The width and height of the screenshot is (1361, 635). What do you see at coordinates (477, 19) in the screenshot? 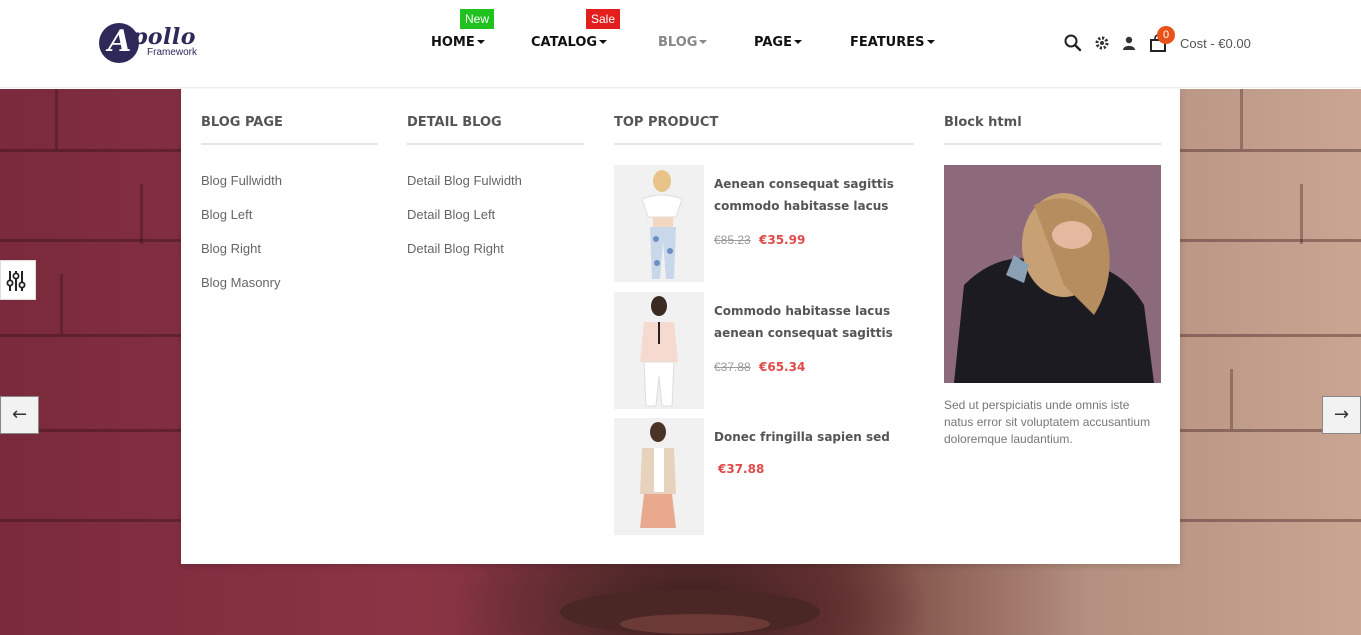
I see `new-badge: New` at bounding box center [477, 19].